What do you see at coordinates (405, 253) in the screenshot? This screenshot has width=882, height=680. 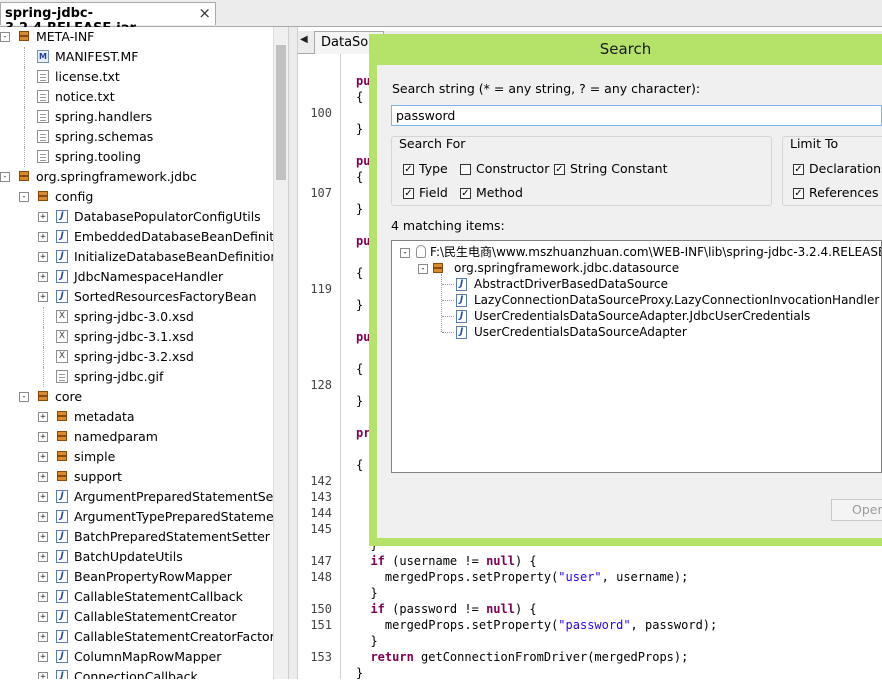 I see `collapse-root-icon: -` at bounding box center [405, 253].